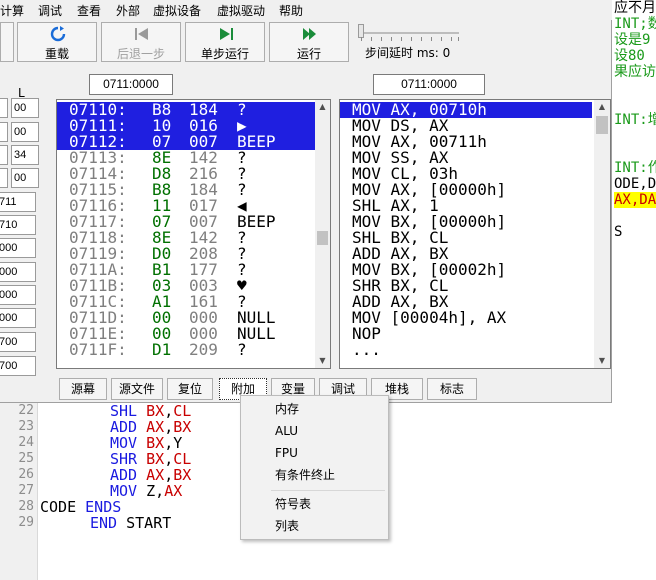  What do you see at coordinates (151, 411) in the screenshot?
I see `code-line: SHL BX,CL` at bounding box center [151, 411].